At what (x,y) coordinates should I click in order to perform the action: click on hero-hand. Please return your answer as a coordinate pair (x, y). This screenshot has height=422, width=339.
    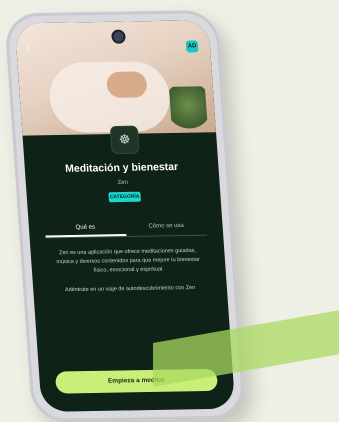
    Looking at the image, I should click on (126, 85).